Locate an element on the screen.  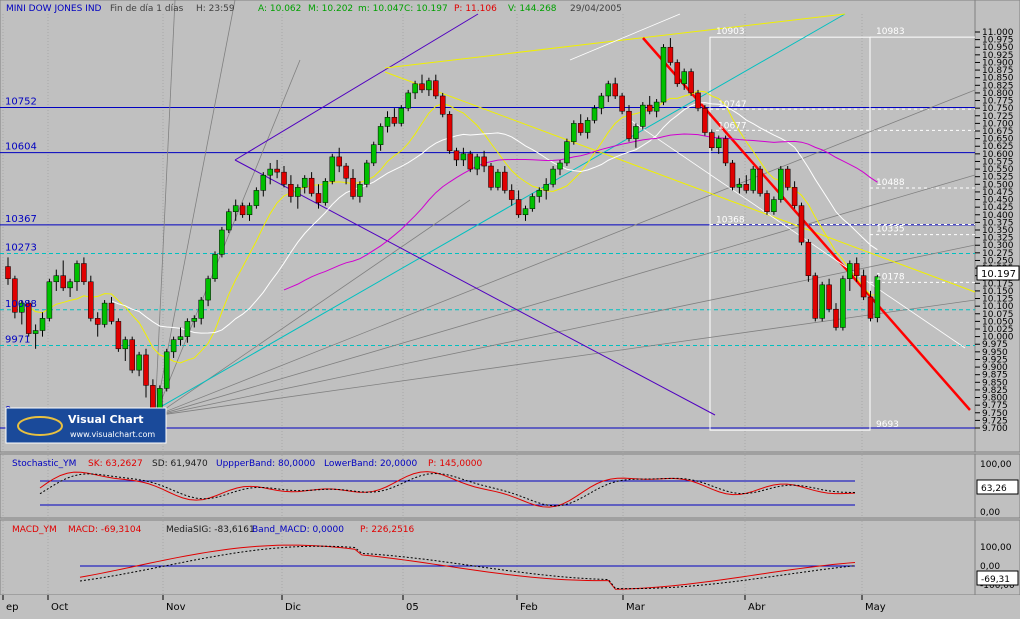
mid-level-label: 10747 is located at coordinates (732, 105).